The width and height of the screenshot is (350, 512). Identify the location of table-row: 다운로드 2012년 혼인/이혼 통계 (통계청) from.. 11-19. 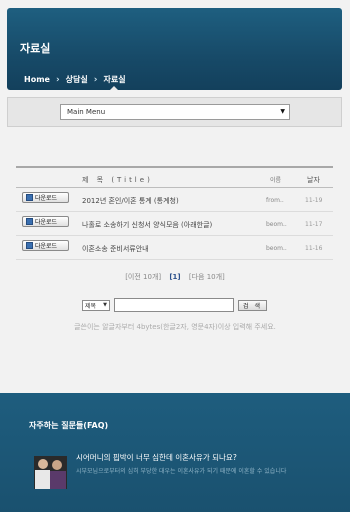
(174, 200).